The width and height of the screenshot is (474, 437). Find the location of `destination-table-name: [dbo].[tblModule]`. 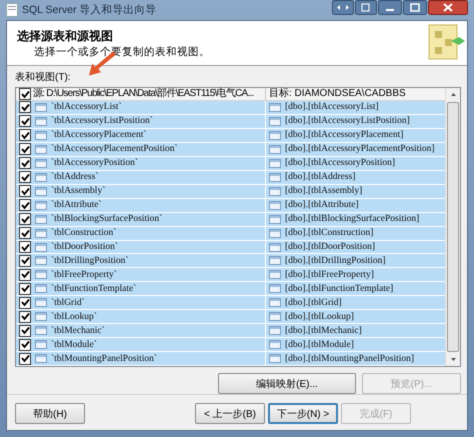

destination-table-name: [dbo].[tblModule] is located at coordinates (319, 345).